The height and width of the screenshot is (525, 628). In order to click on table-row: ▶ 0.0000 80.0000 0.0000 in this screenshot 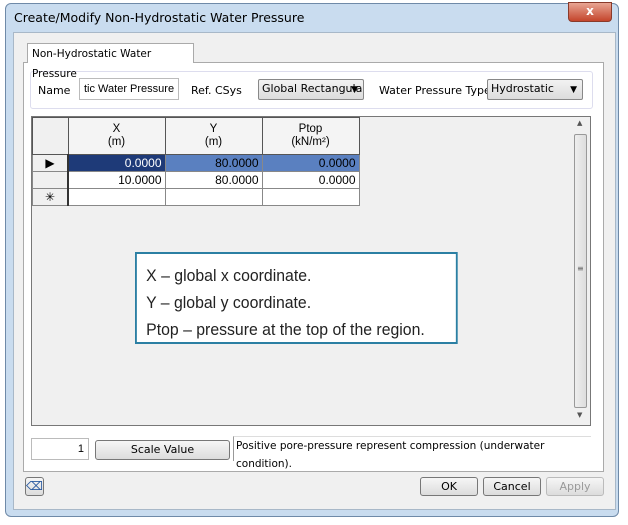, I will do `click(196, 163)`.